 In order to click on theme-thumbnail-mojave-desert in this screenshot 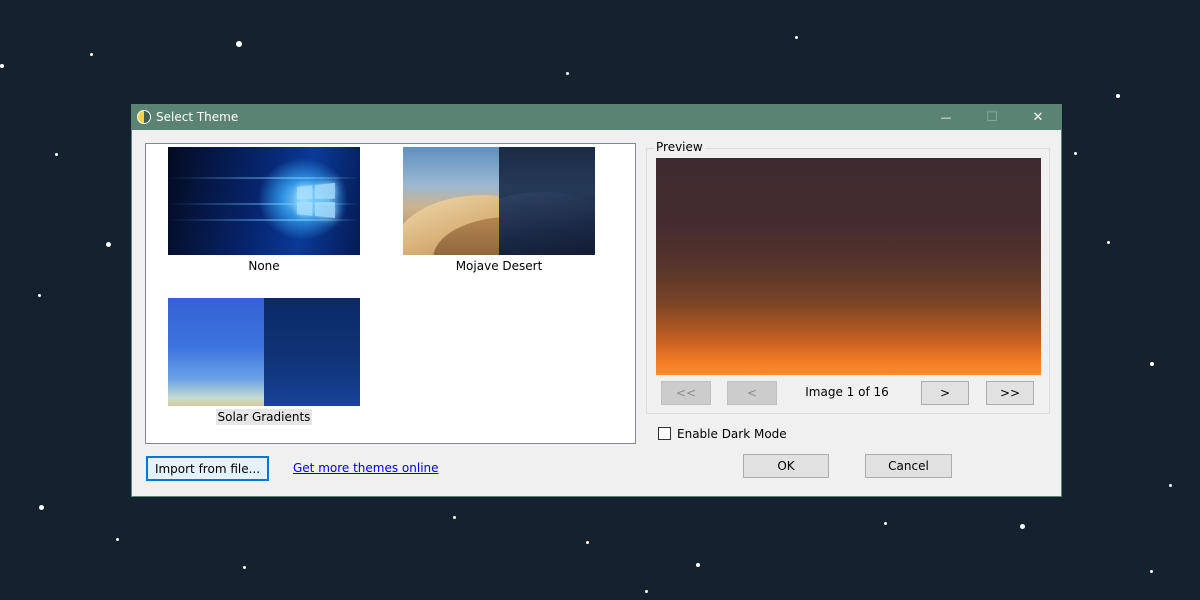, I will do `click(499, 201)`.